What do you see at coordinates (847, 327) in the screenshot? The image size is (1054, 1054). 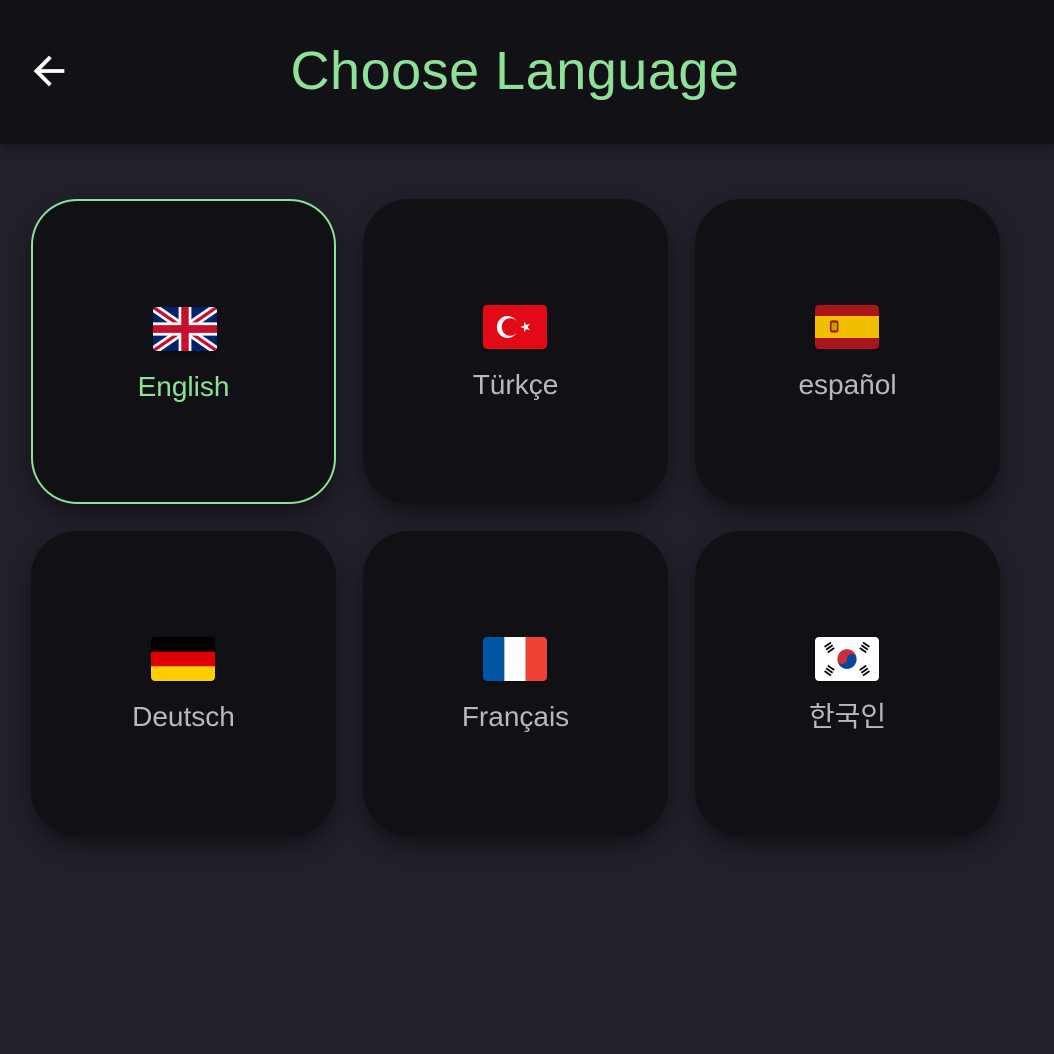 I see `spain-flag-icon` at bounding box center [847, 327].